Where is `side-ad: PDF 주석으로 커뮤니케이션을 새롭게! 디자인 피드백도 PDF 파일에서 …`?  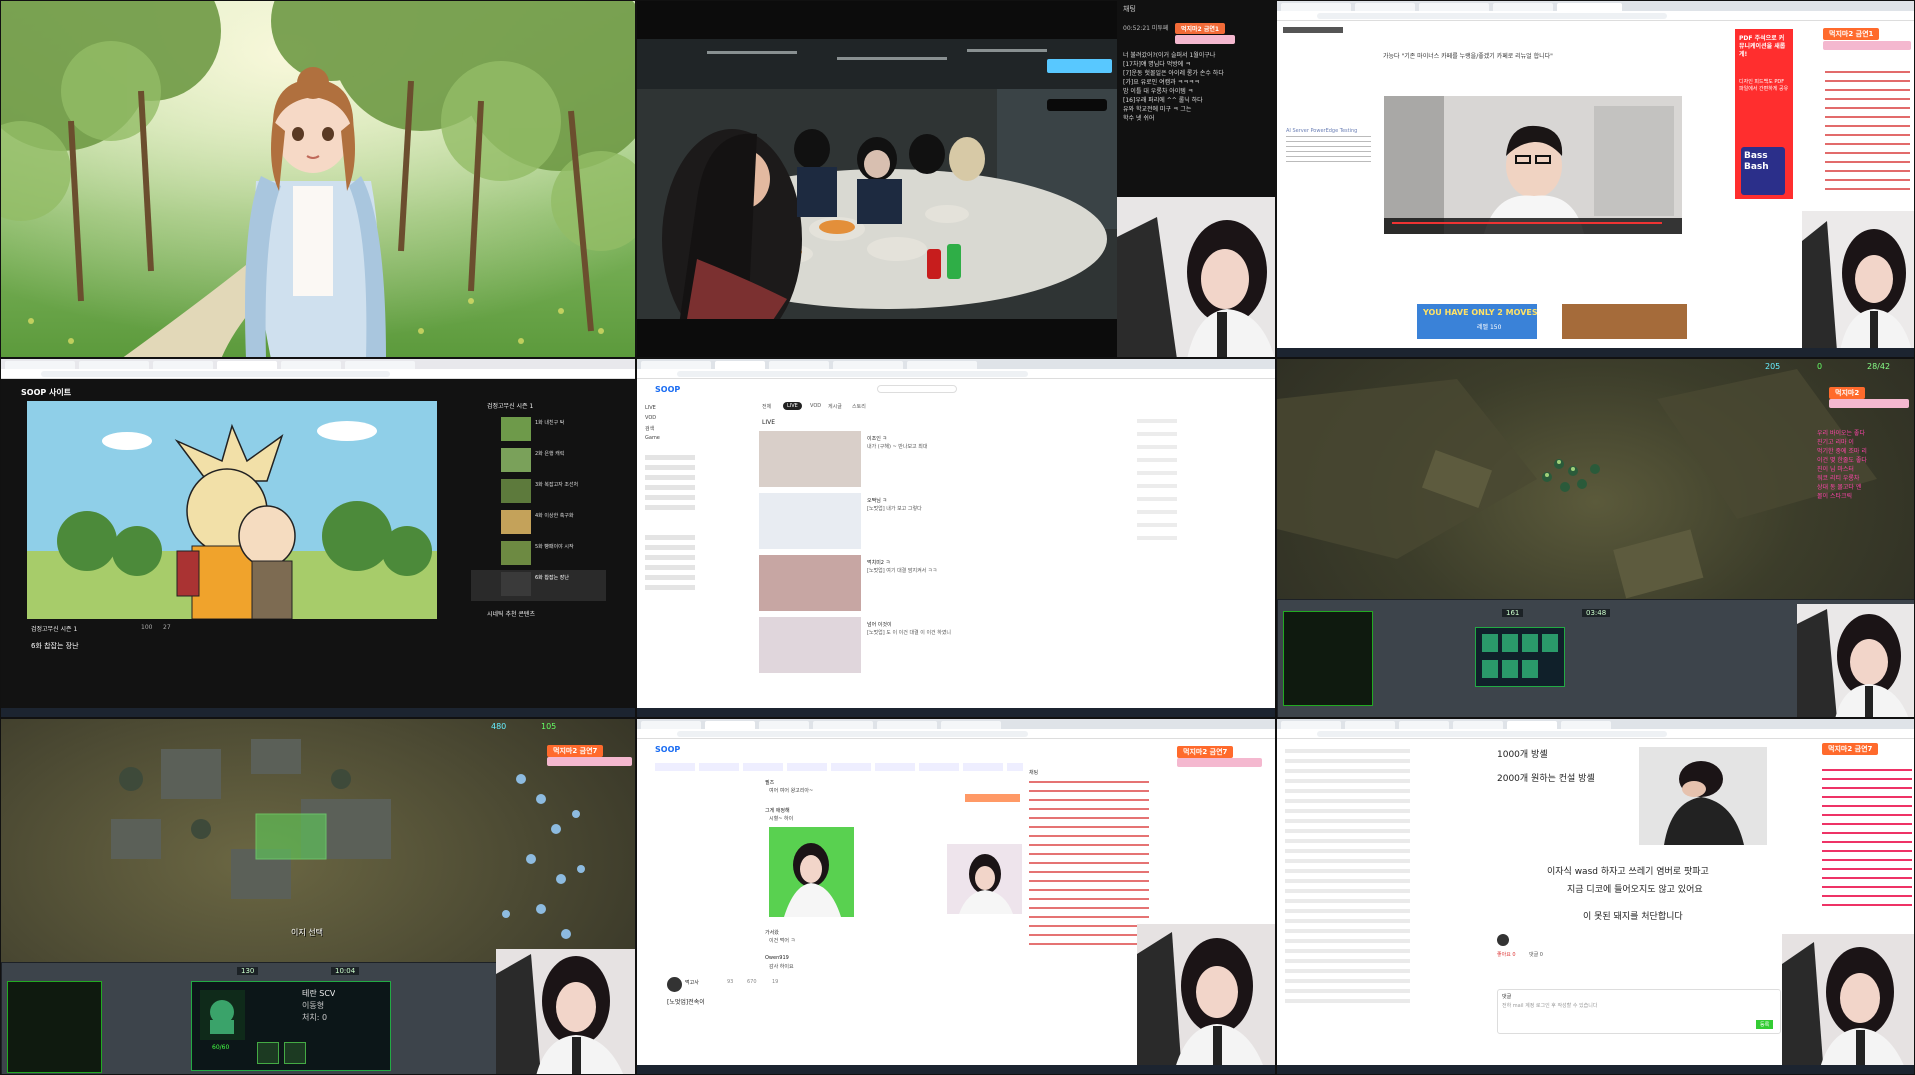 side-ad: PDF 주석으로 커뮤니케이션을 새롭게! 디자인 피드백도 PDF 파일에서 … is located at coordinates (1764, 114).